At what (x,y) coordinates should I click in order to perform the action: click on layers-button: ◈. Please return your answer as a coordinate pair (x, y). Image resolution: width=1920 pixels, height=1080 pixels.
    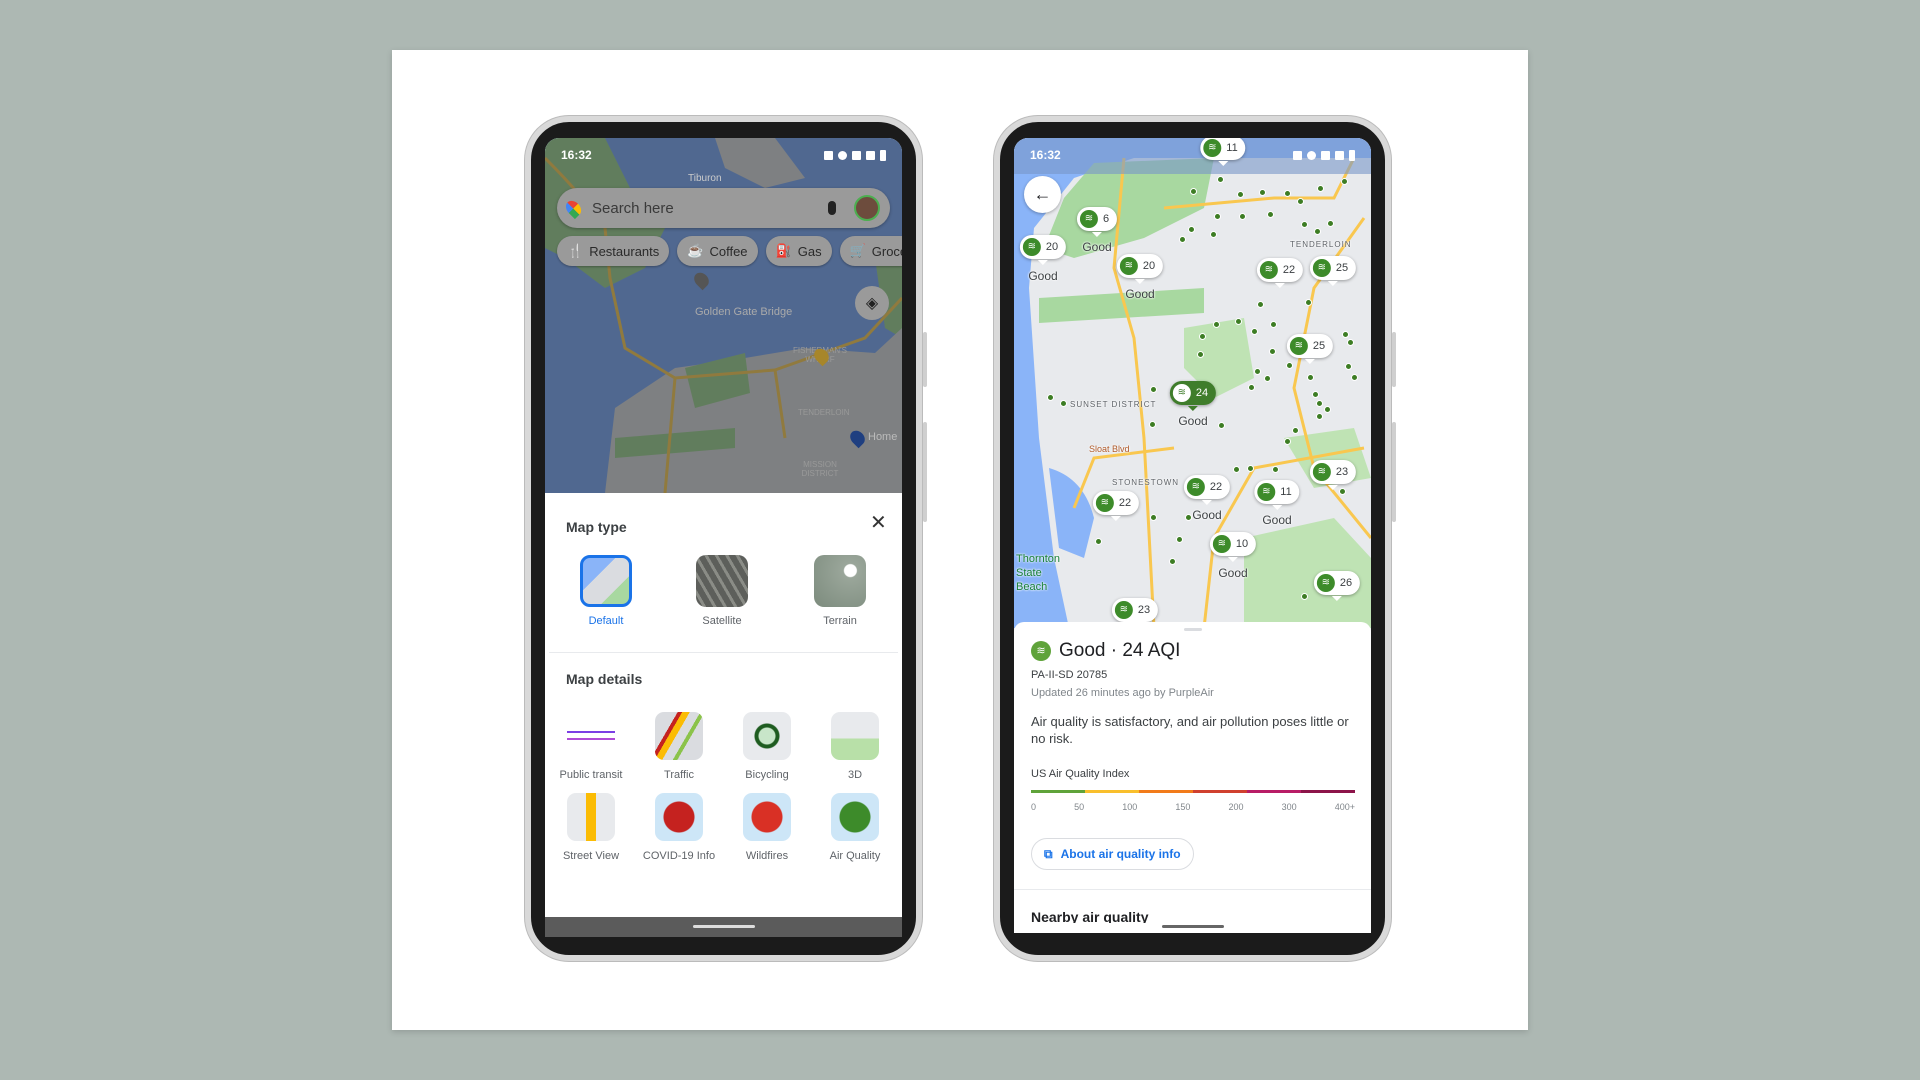
    Looking at the image, I should click on (872, 303).